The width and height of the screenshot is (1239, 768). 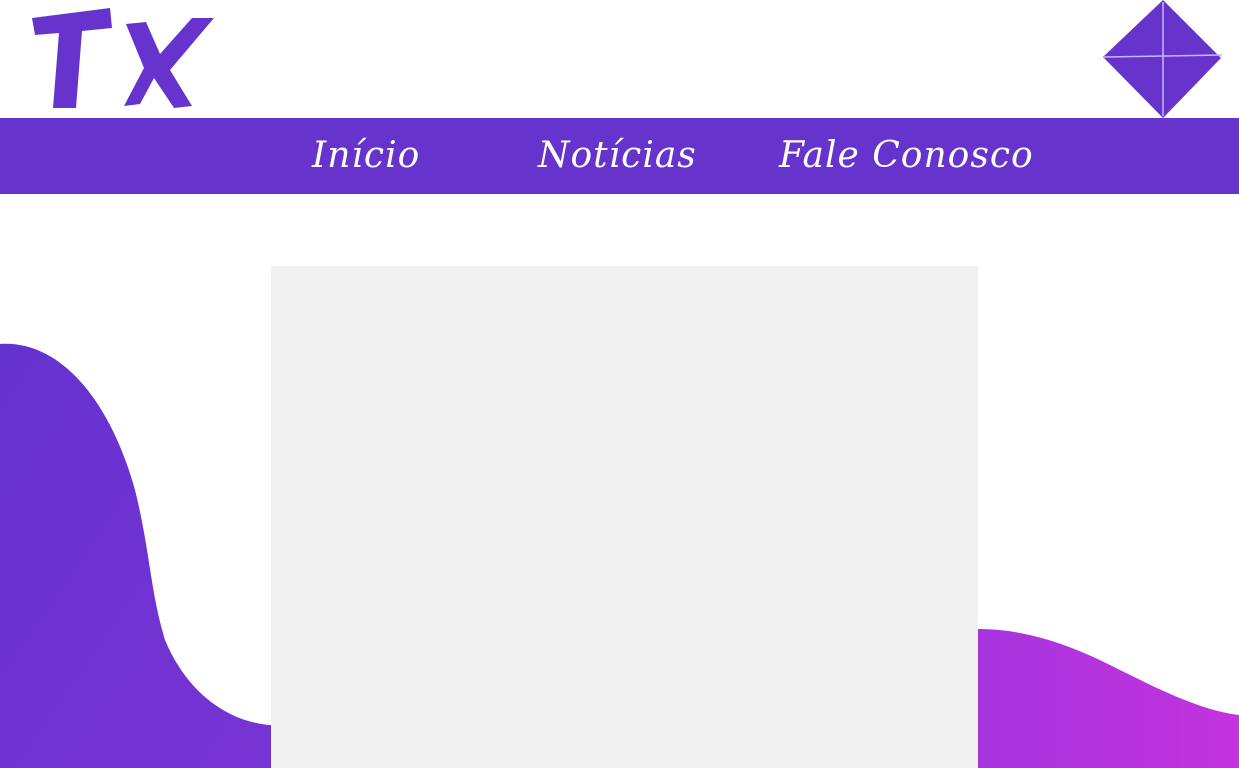 I want to click on tx-logo: TX, so click(x=125, y=59).